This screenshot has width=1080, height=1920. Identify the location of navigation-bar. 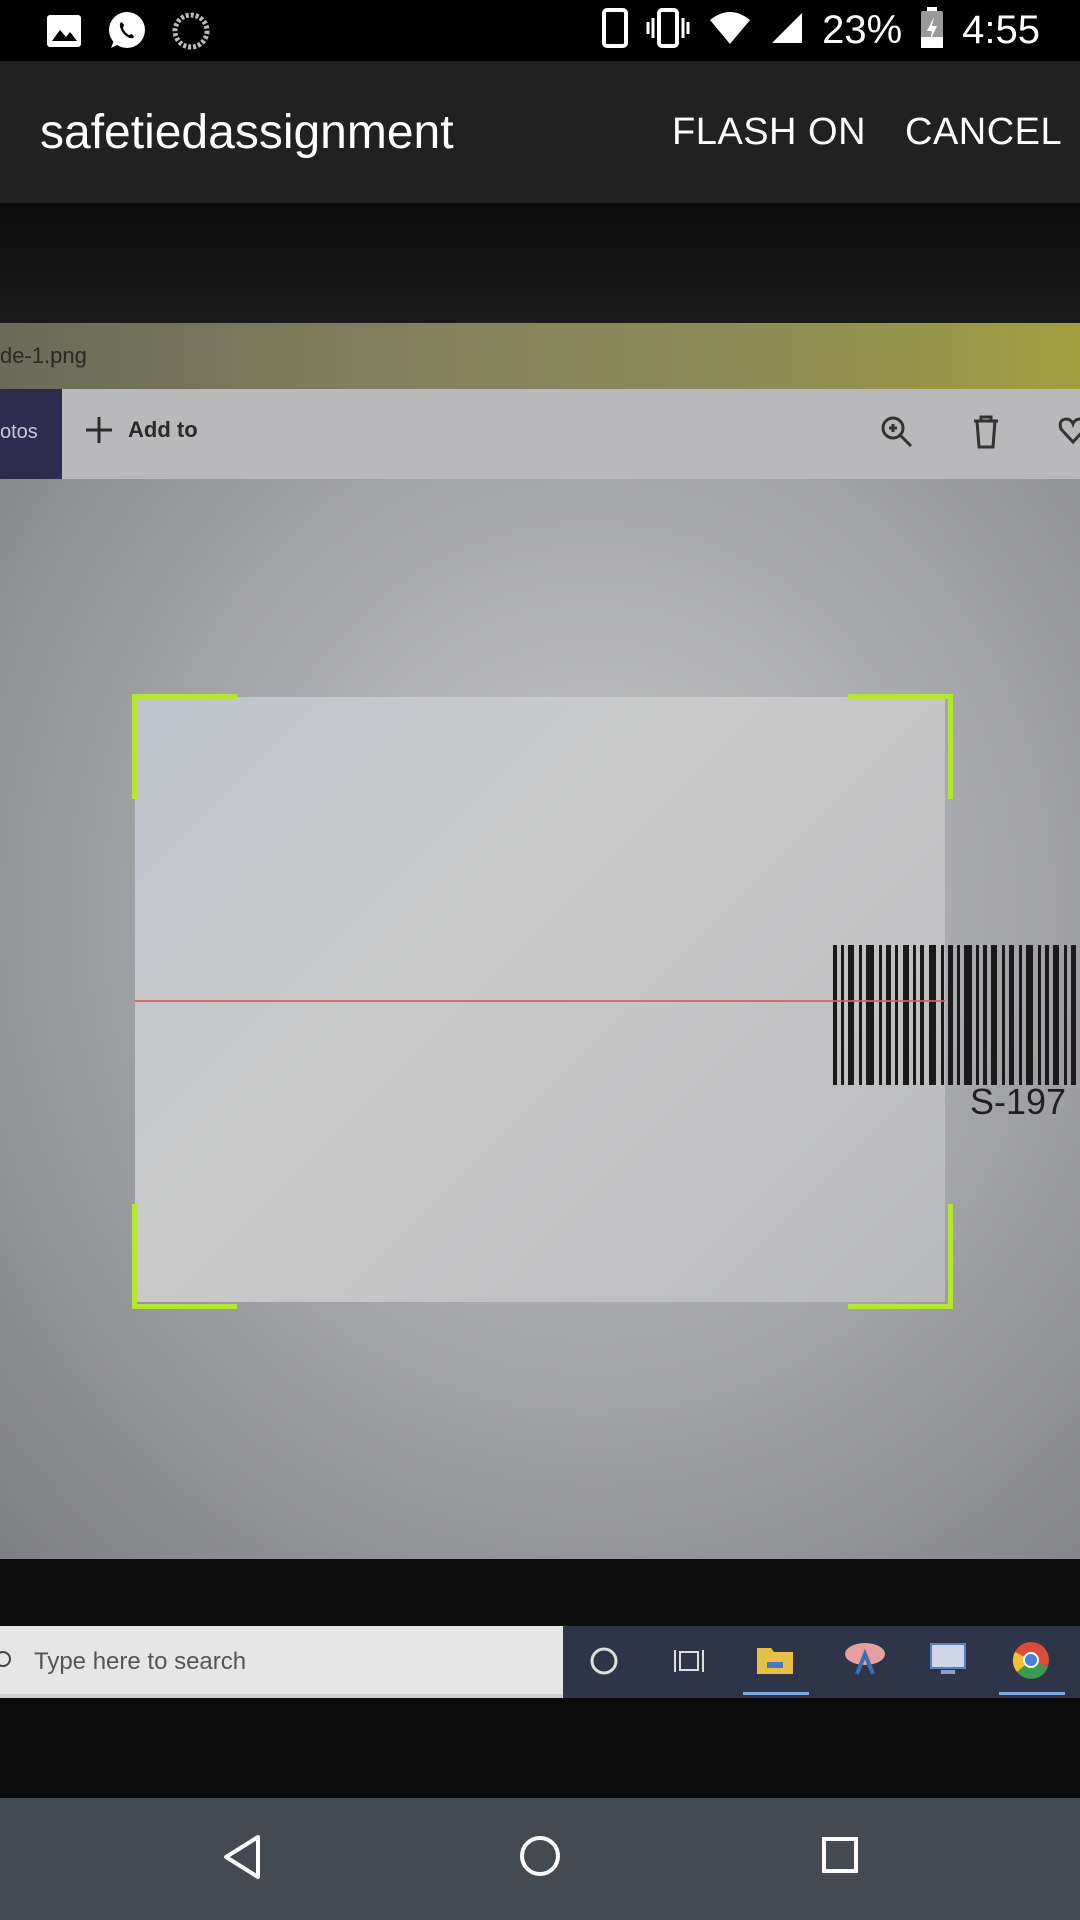
(540, 1859).